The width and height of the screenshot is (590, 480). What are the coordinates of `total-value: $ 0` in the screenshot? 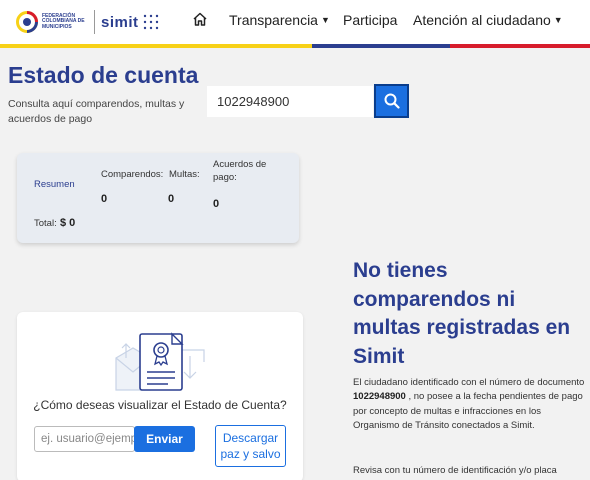 It's located at (68, 223).